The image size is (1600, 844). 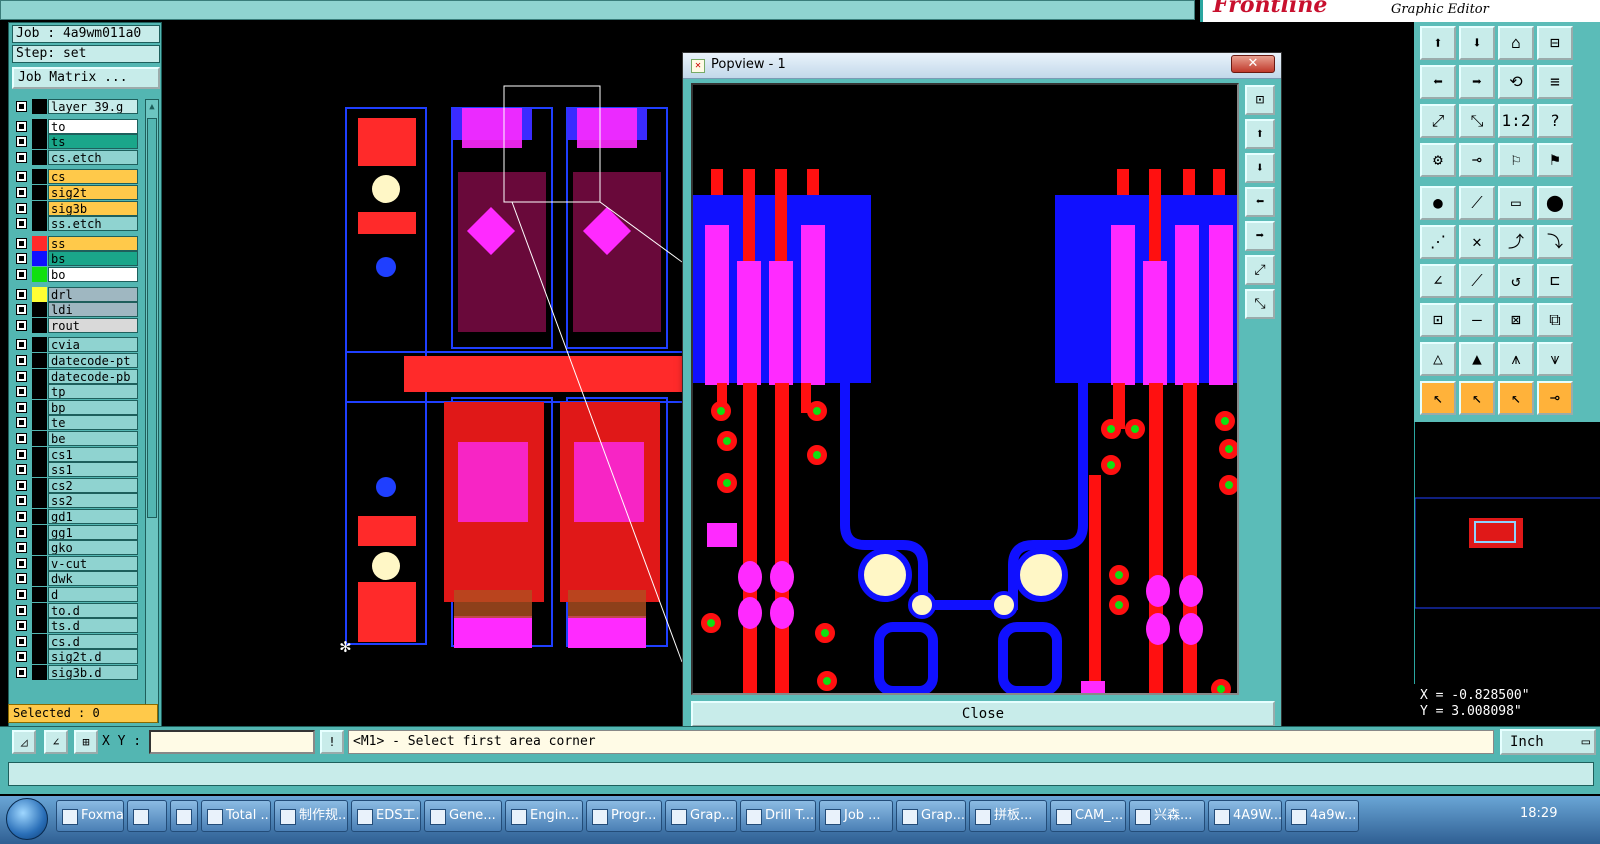 I want to click on layer-row: cvia, so click(x=76, y=345).